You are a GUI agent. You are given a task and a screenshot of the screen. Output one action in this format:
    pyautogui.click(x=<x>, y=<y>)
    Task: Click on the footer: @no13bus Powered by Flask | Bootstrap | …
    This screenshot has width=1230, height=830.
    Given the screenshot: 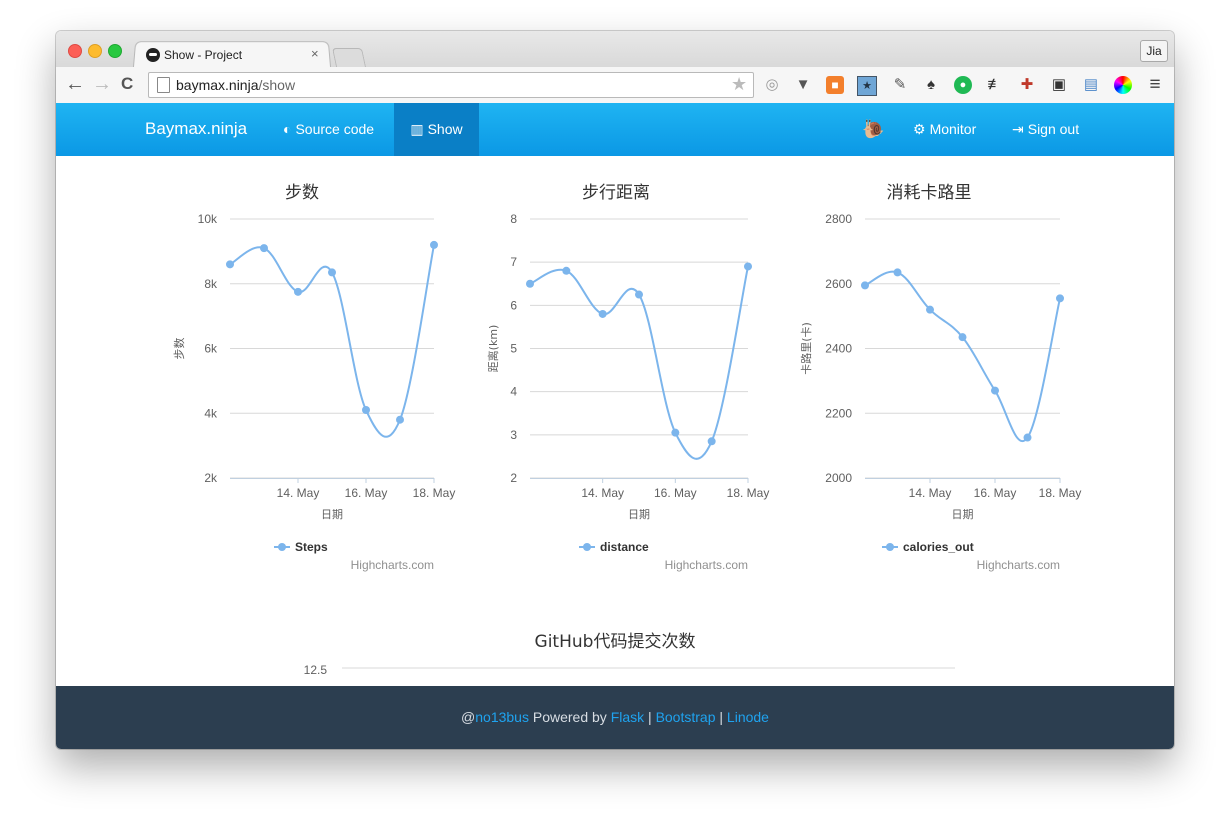 What is the action you would take?
    pyautogui.click(x=615, y=717)
    